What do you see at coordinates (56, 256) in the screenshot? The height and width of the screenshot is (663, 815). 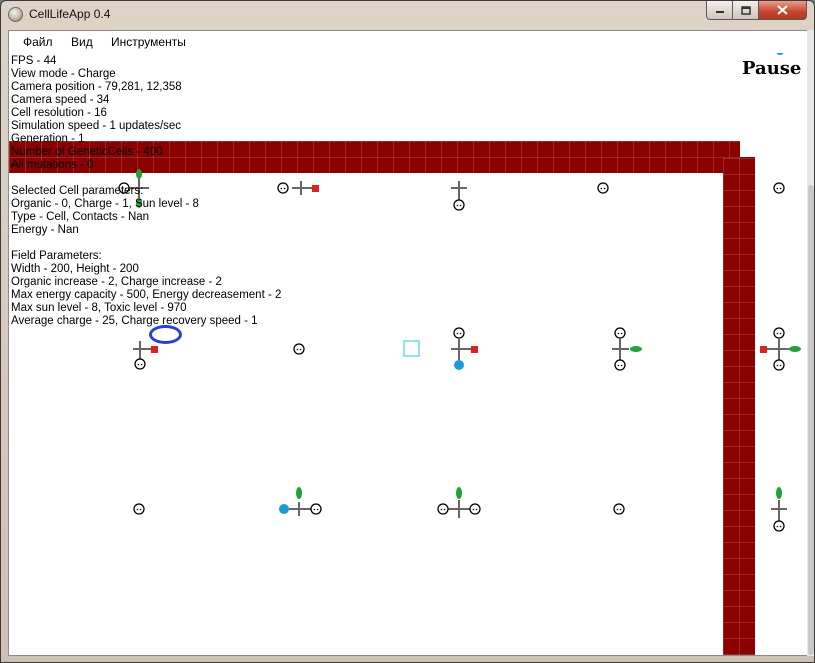 I see `field-params-header: Field Parameters:` at bounding box center [56, 256].